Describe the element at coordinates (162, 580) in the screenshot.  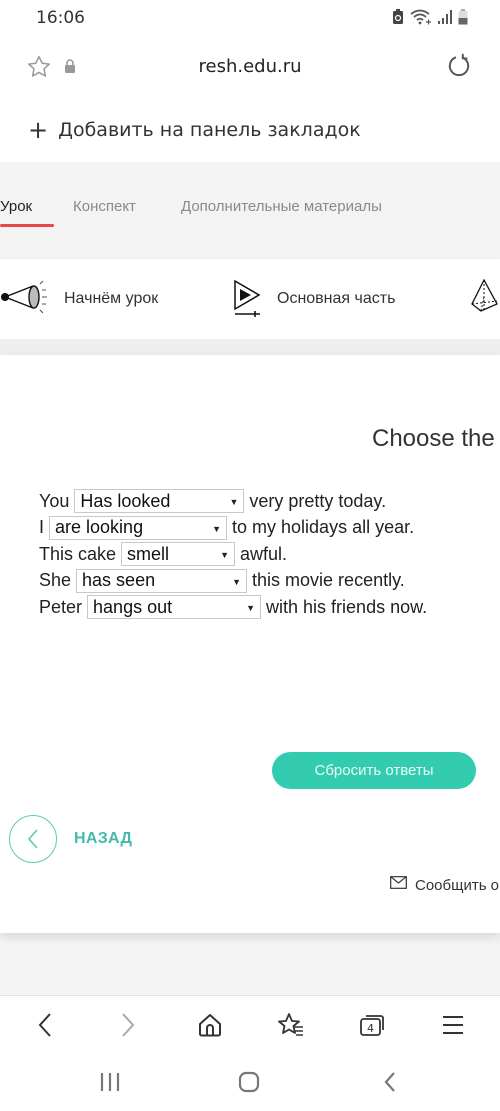
I see `answer-select: has seen ▼` at that location.